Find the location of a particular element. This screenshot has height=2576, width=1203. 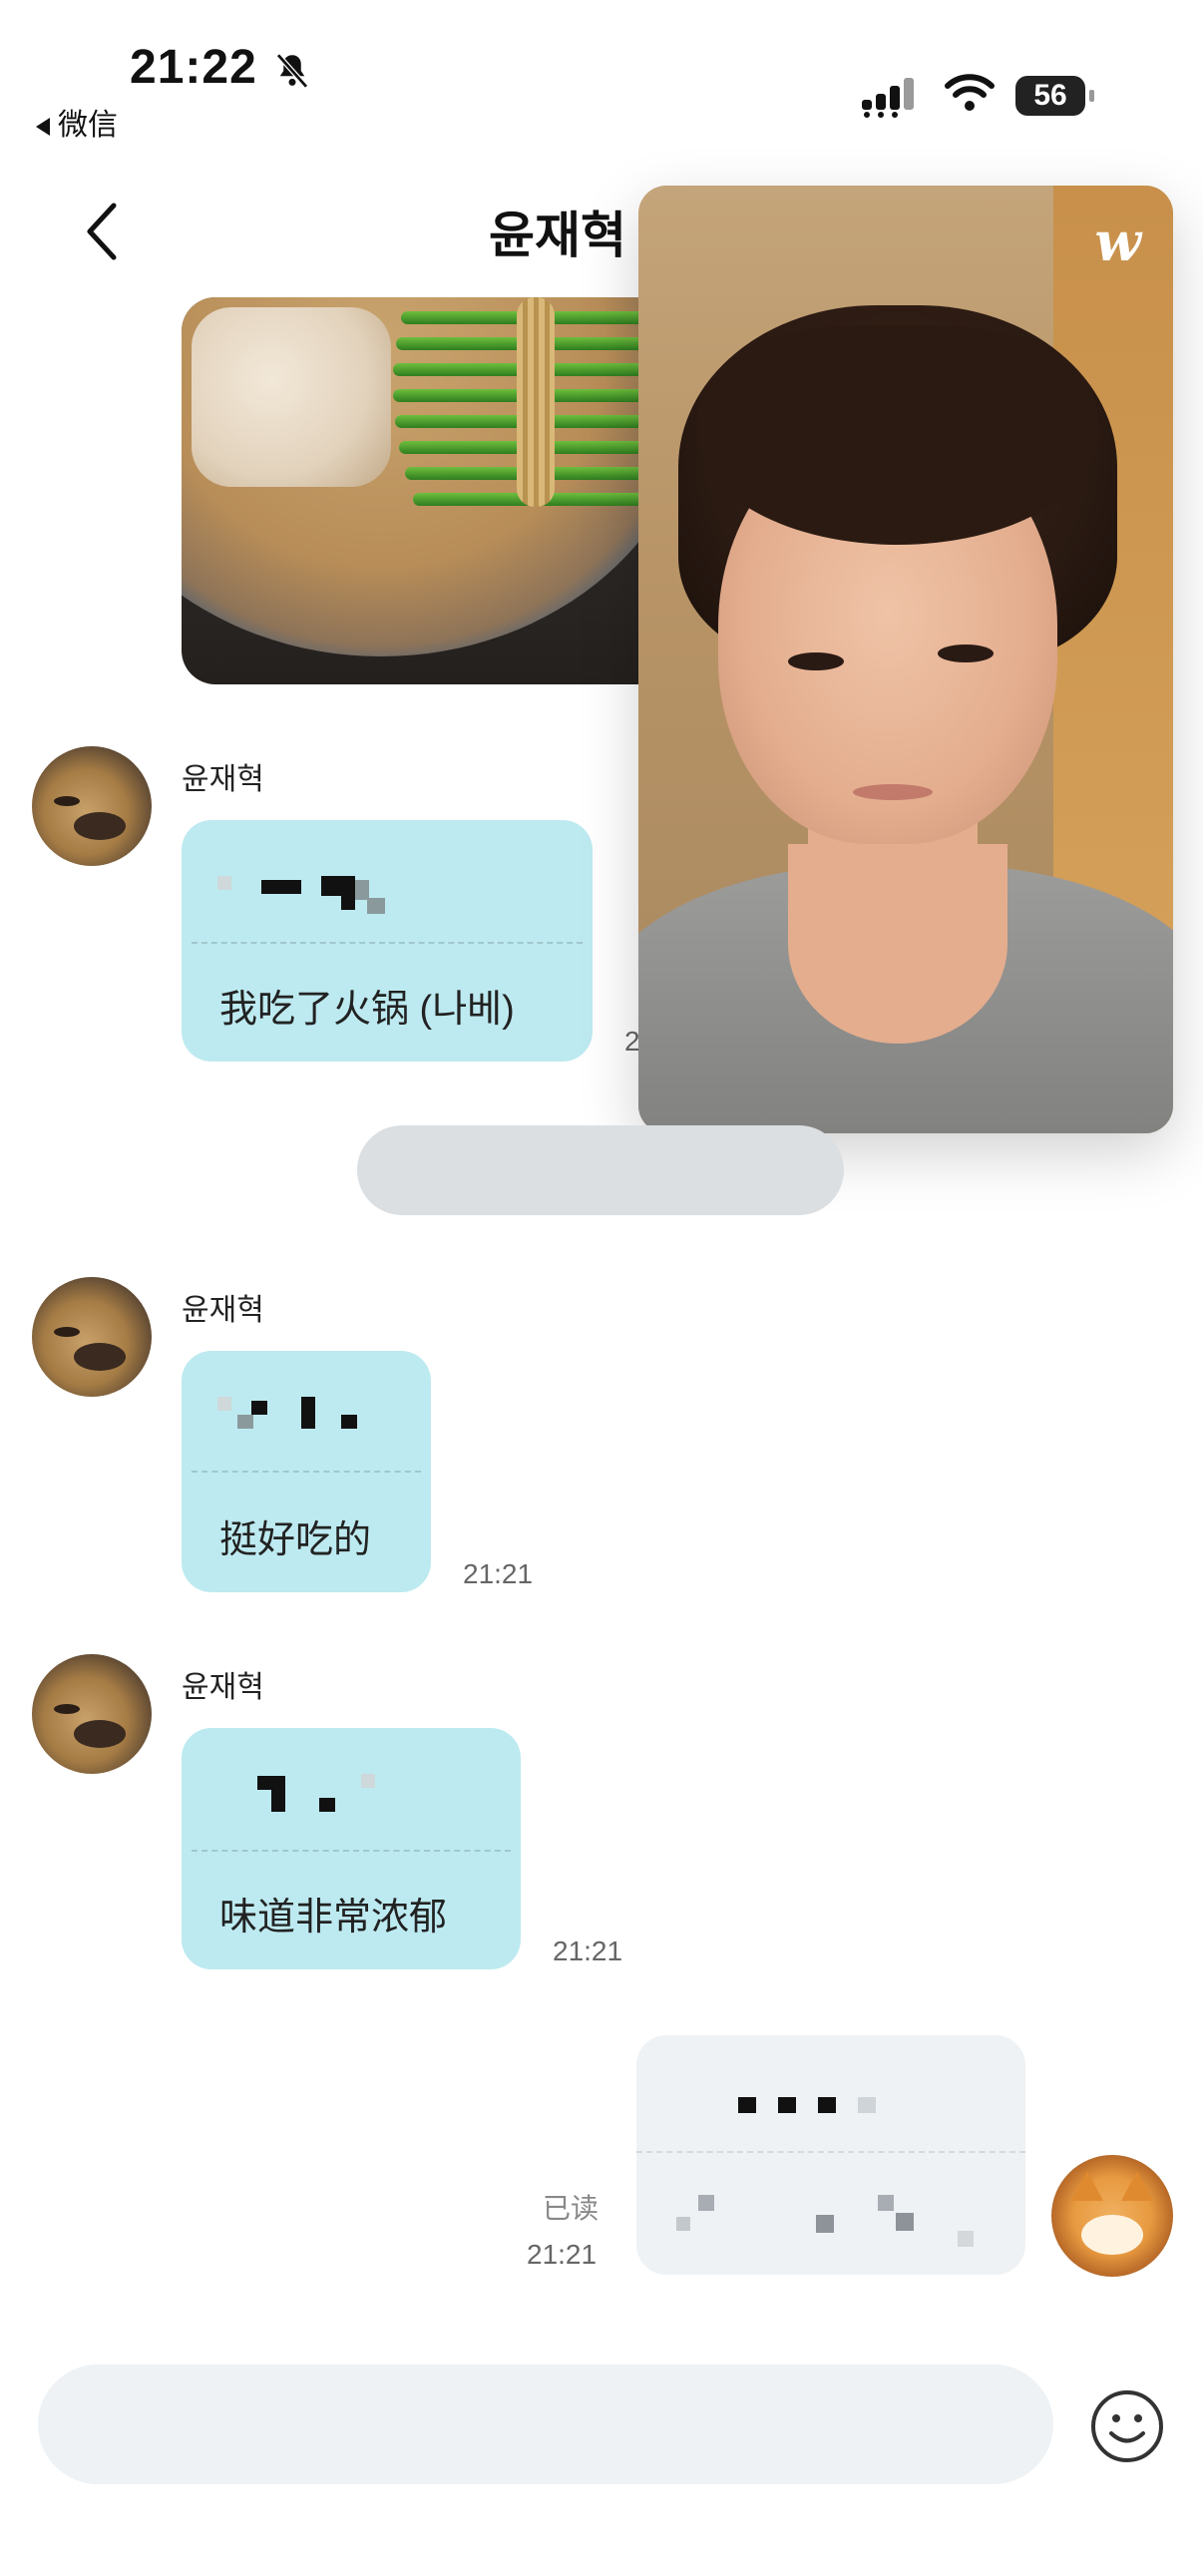

message-bubble: 挺好吃的 is located at coordinates (306, 1471).